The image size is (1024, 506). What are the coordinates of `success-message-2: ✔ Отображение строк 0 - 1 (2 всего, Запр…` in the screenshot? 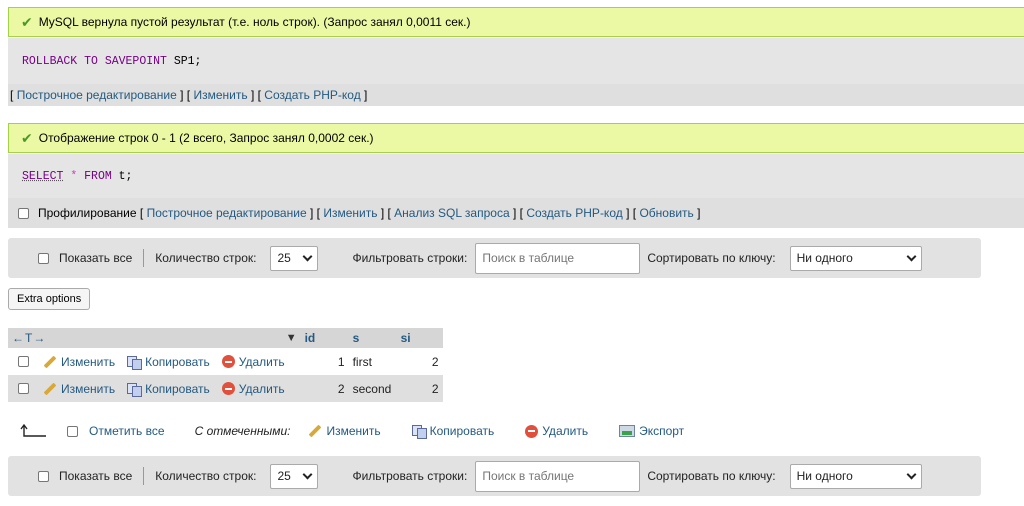 It's located at (516, 138).